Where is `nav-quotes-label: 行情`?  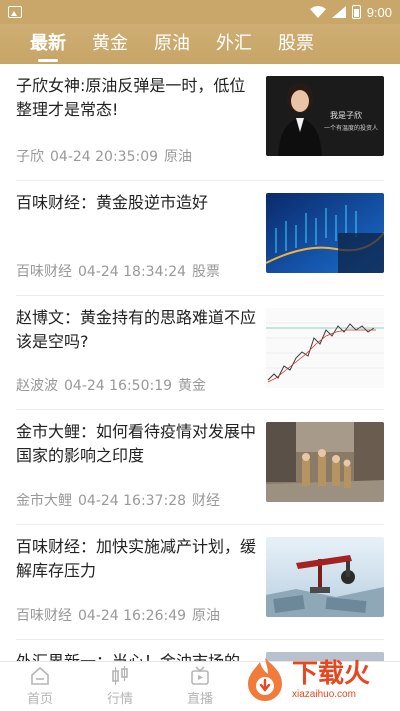 nav-quotes-label: 行情 is located at coordinates (119, 699).